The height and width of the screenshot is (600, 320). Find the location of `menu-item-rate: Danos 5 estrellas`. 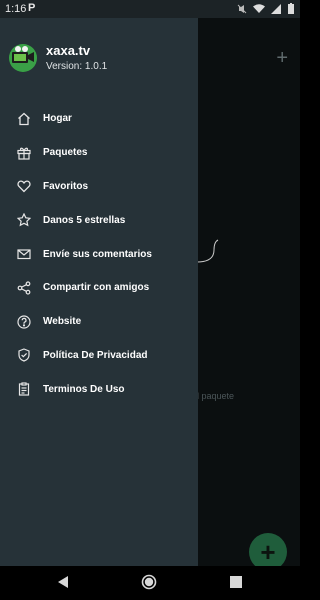

menu-item-rate: Danos 5 estrellas is located at coordinates (99, 220).